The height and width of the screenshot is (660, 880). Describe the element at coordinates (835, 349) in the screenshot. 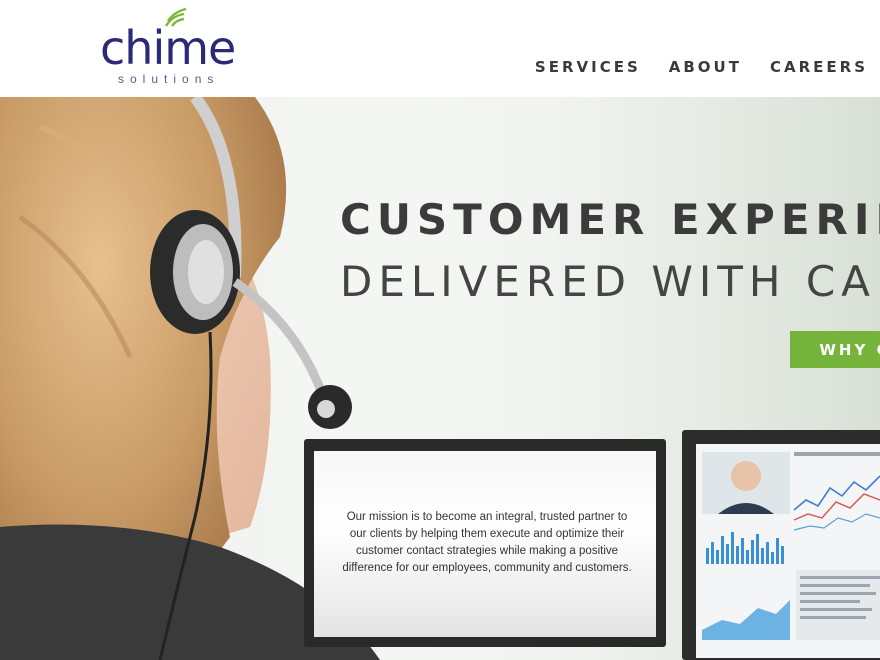

I see `why-chime-button: WHY C` at that location.